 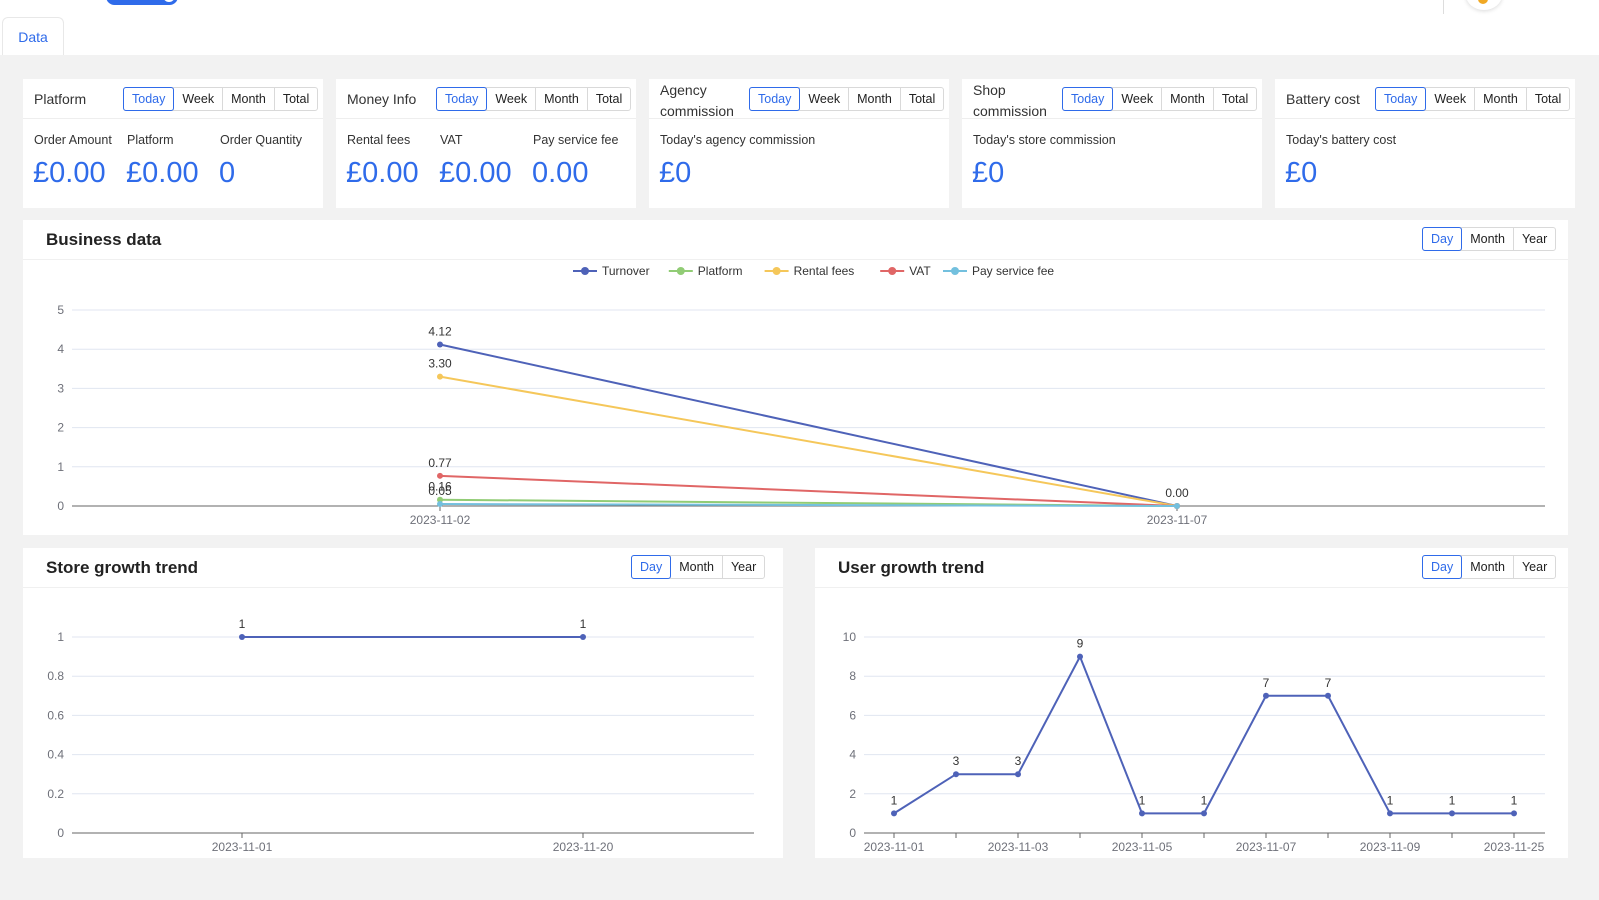 I want to click on legend-label: Platform, so click(x=720, y=271).